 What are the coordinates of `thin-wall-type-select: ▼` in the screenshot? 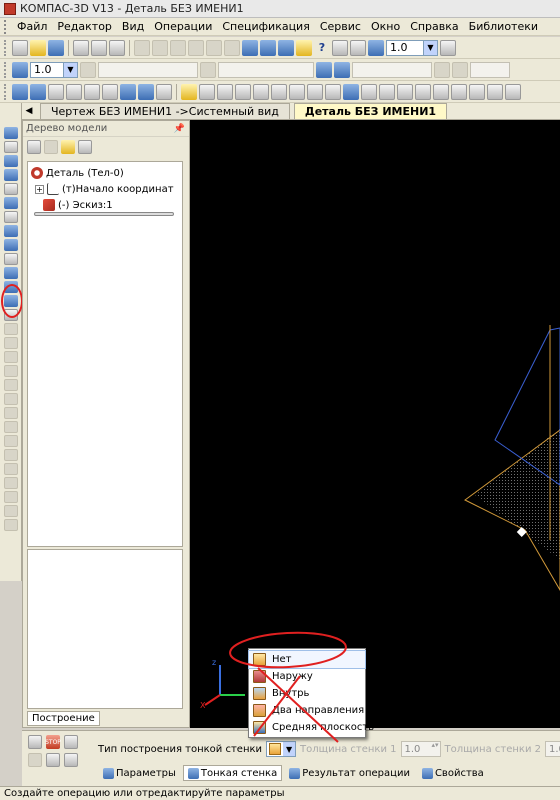 It's located at (281, 749).